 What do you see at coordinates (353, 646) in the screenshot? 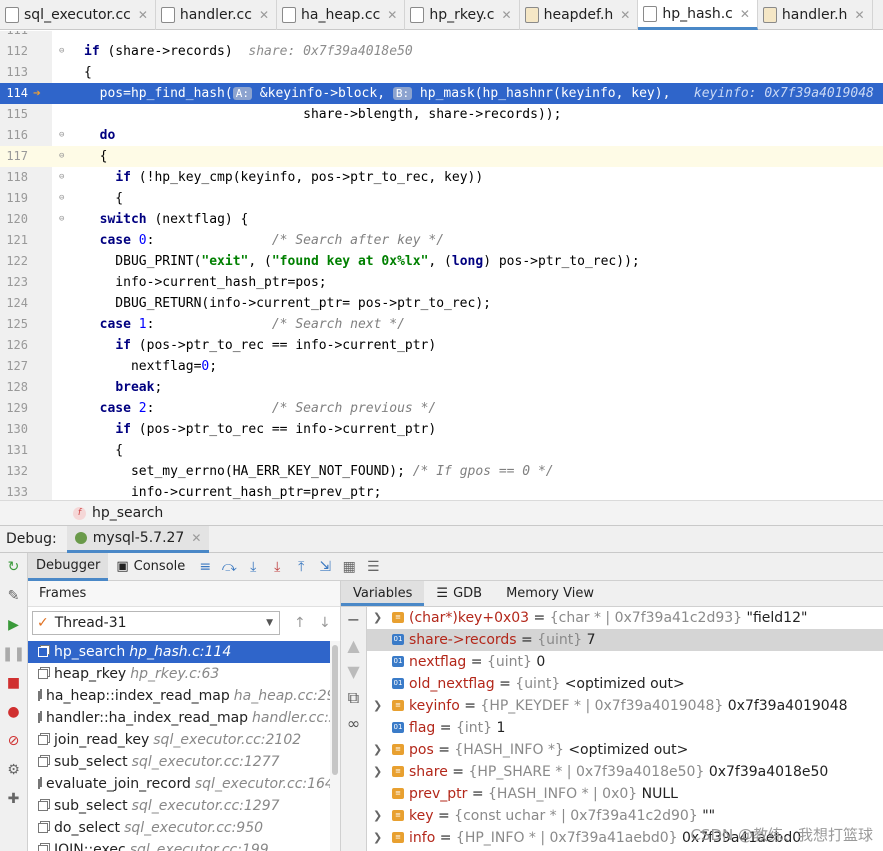
I see `move-up-icon: ▲` at bounding box center [353, 646].